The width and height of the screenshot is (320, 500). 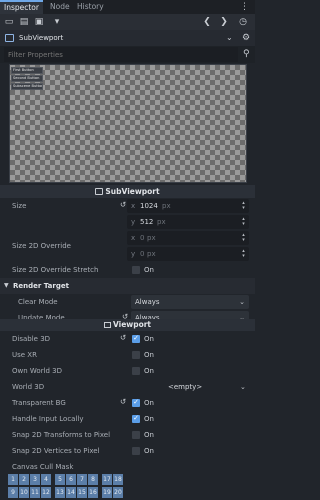 I want to click on filter-properties-input, so click(x=121, y=54).